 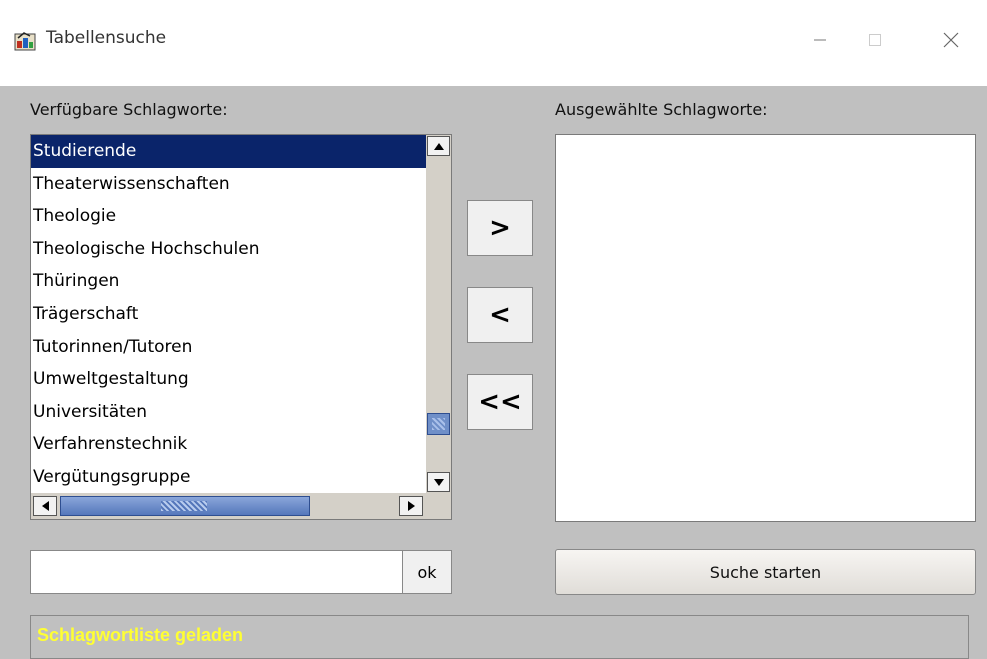 I want to click on list-item: Verfahrenstechnik, so click(x=228, y=444).